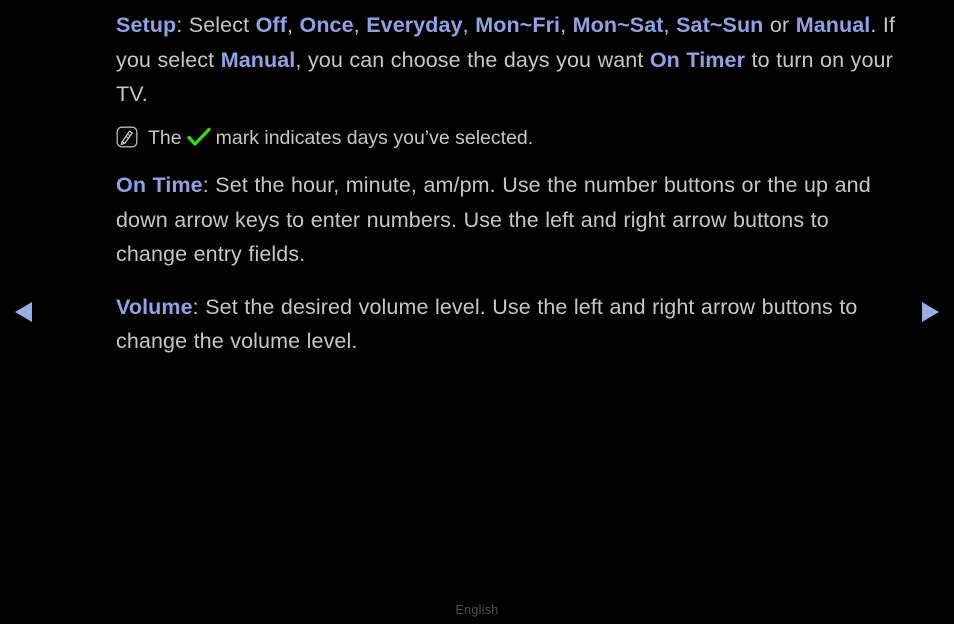 This screenshot has height=624, width=954. What do you see at coordinates (720, 25) in the screenshot?
I see `setup-option-sat-sun: Sat~Sun` at bounding box center [720, 25].